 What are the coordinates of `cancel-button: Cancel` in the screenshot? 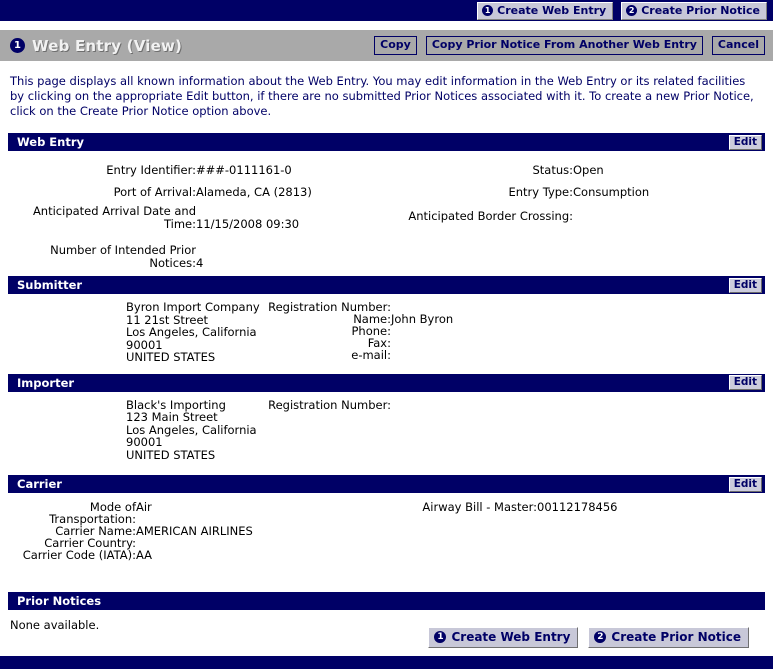 It's located at (738, 45).